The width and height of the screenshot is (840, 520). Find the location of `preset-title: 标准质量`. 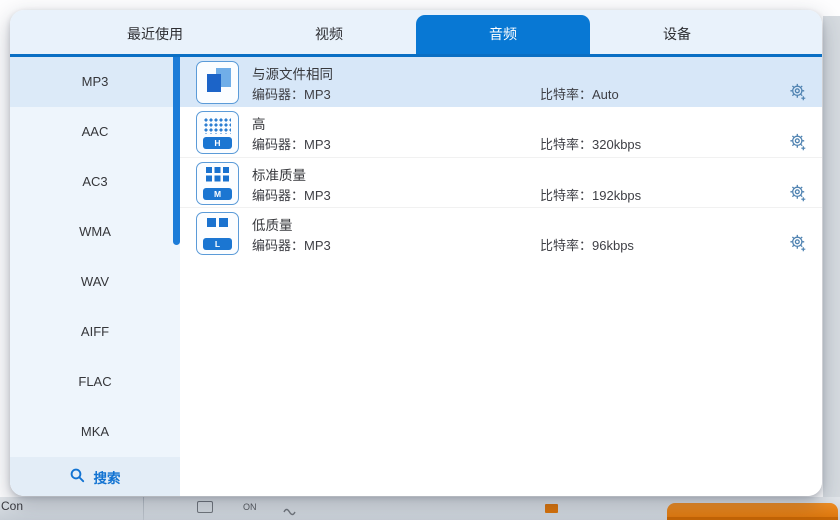

preset-title: 标准质量 is located at coordinates (279, 175).